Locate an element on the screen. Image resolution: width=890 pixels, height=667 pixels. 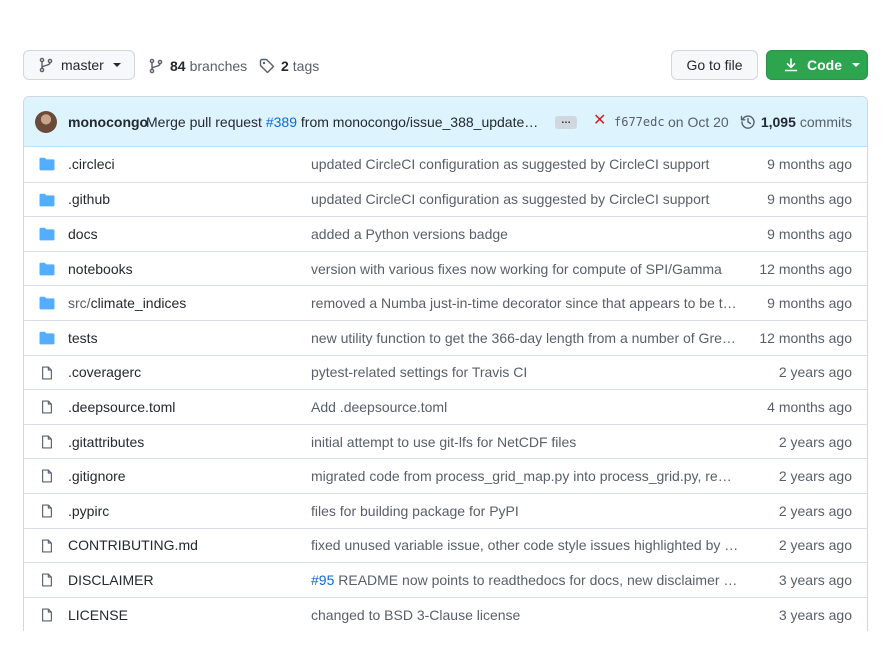
file-name-link: CONTRIBUTING.md is located at coordinates (133, 545).